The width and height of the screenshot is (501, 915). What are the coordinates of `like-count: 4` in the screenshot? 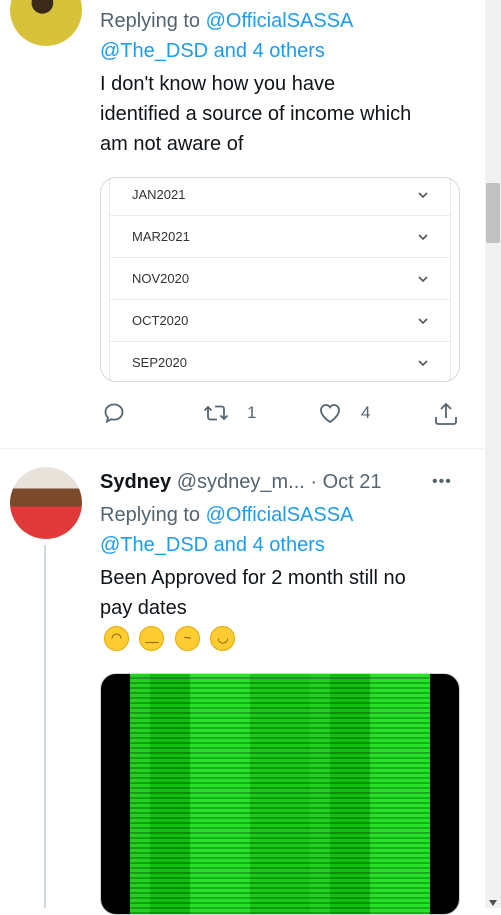 It's located at (366, 412).